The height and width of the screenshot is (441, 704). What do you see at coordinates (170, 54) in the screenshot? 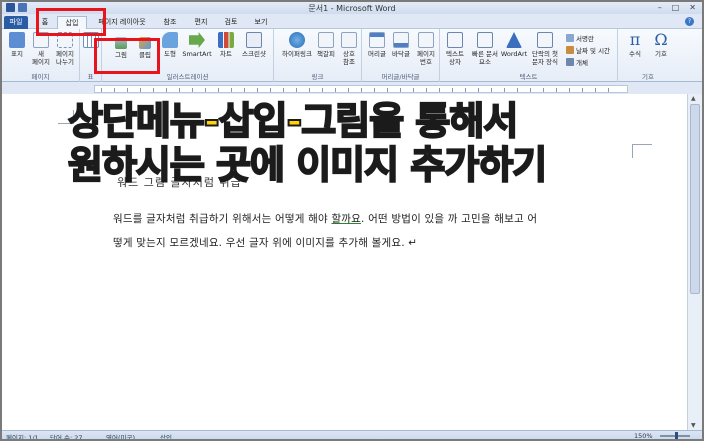
I see `shapes-label: 도형` at bounding box center [170, 54].